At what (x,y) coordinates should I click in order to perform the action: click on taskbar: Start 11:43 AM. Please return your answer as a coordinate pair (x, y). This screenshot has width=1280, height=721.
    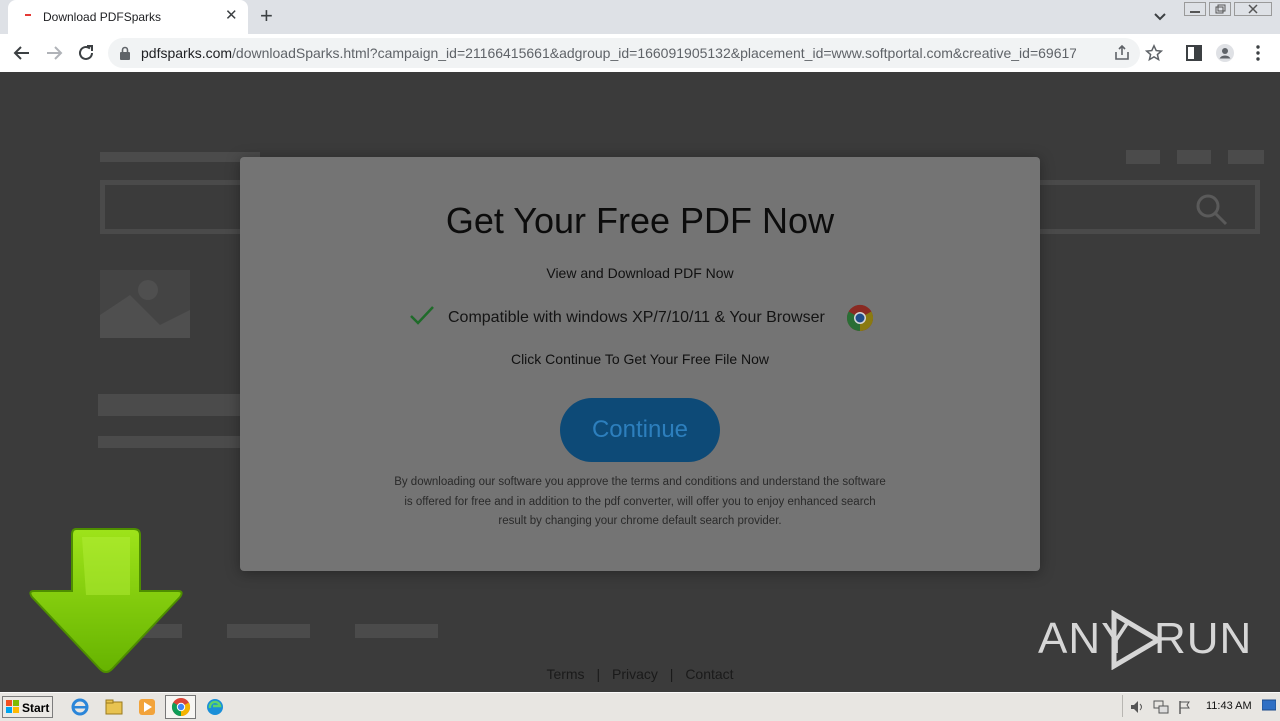
    Looking at the image, I should click on (640, 706).